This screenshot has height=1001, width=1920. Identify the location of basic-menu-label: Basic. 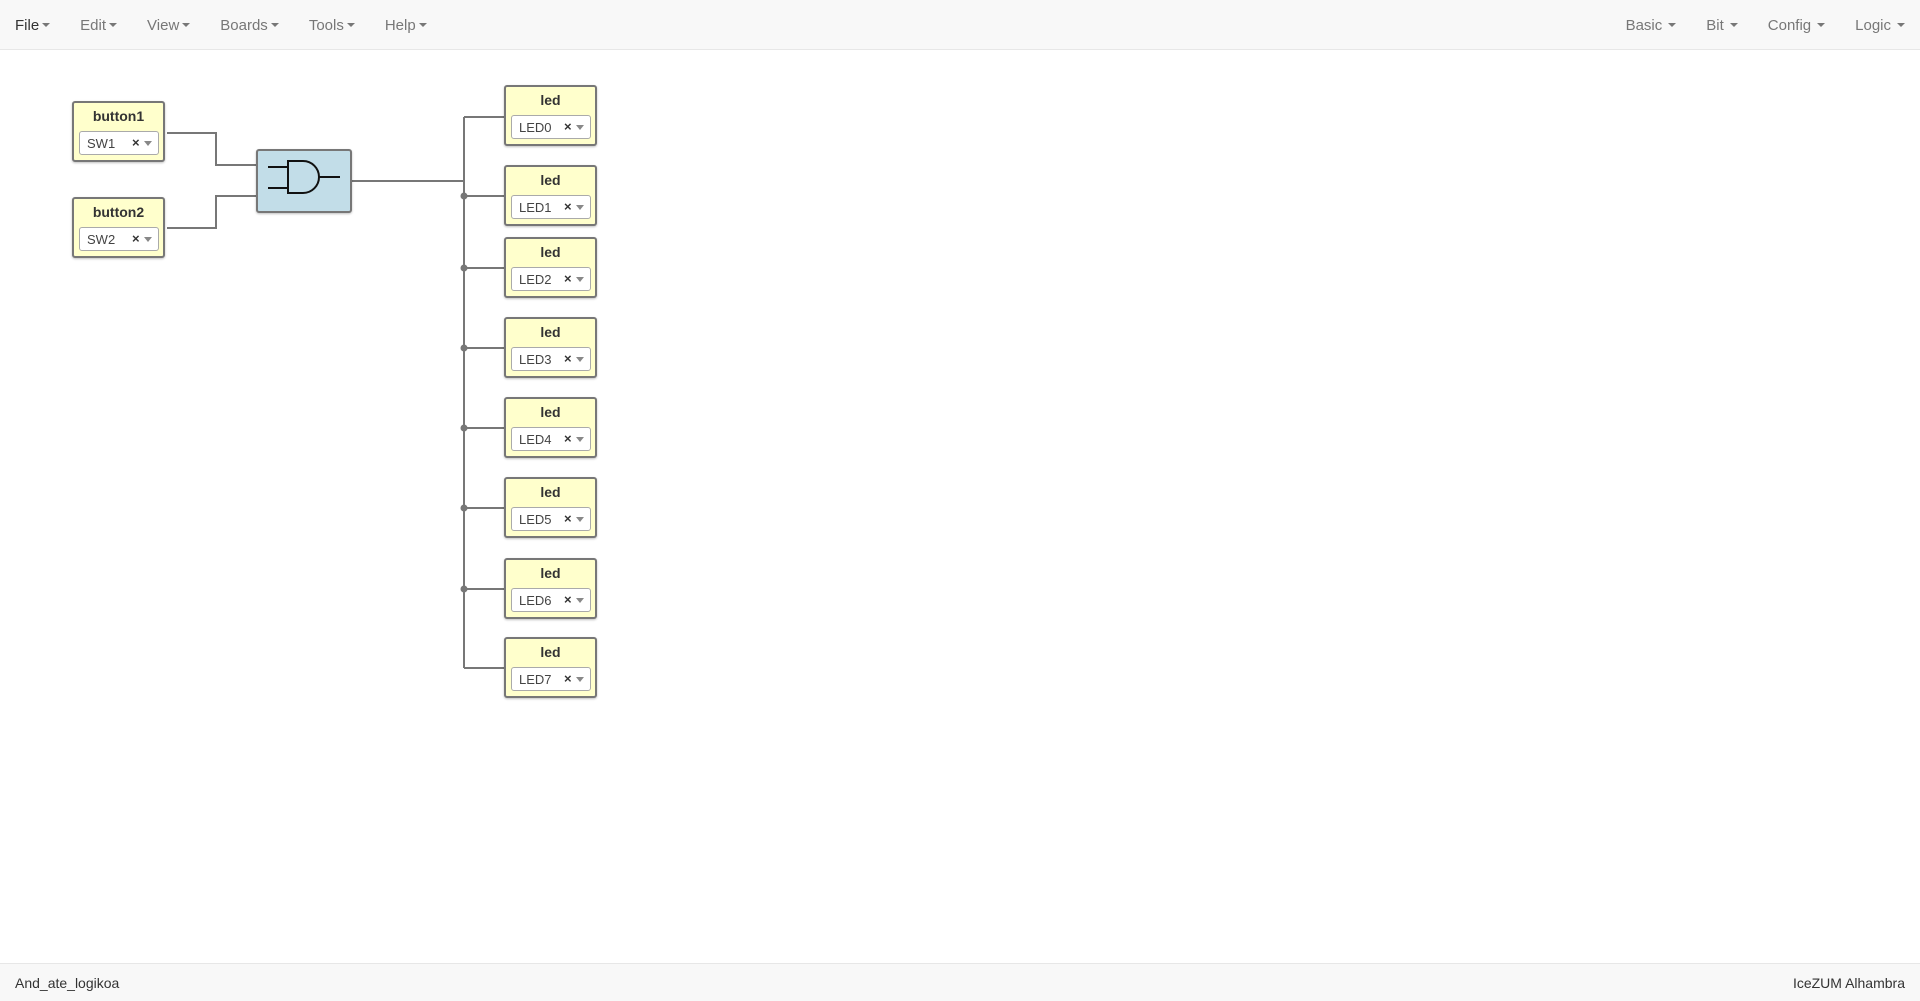
(1644, 25).